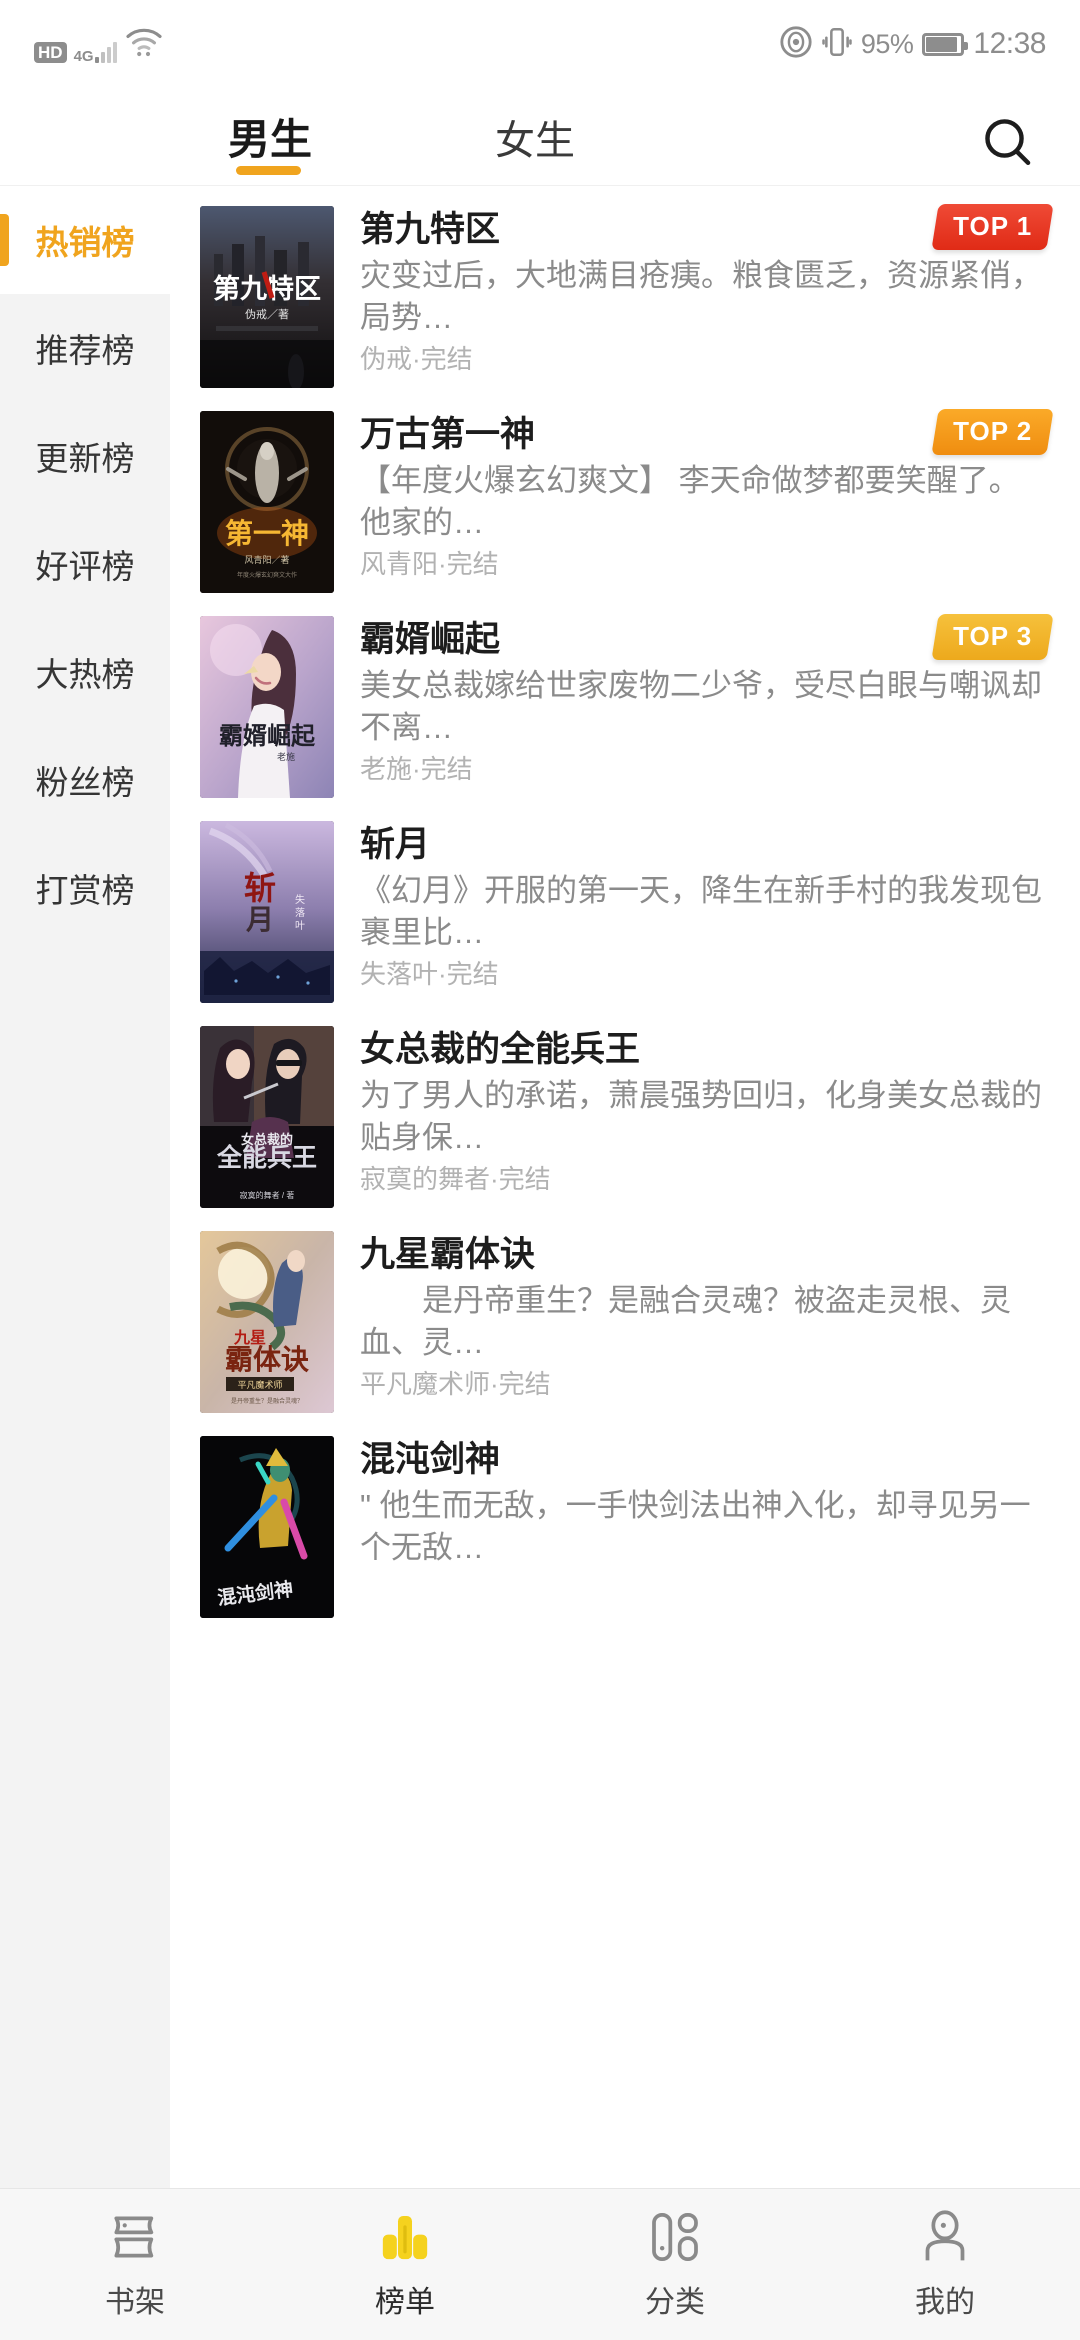  Describe the element at coordinates (448, 1254) in the screenshot. I see `book-title: 九星霸体诀` at that location.